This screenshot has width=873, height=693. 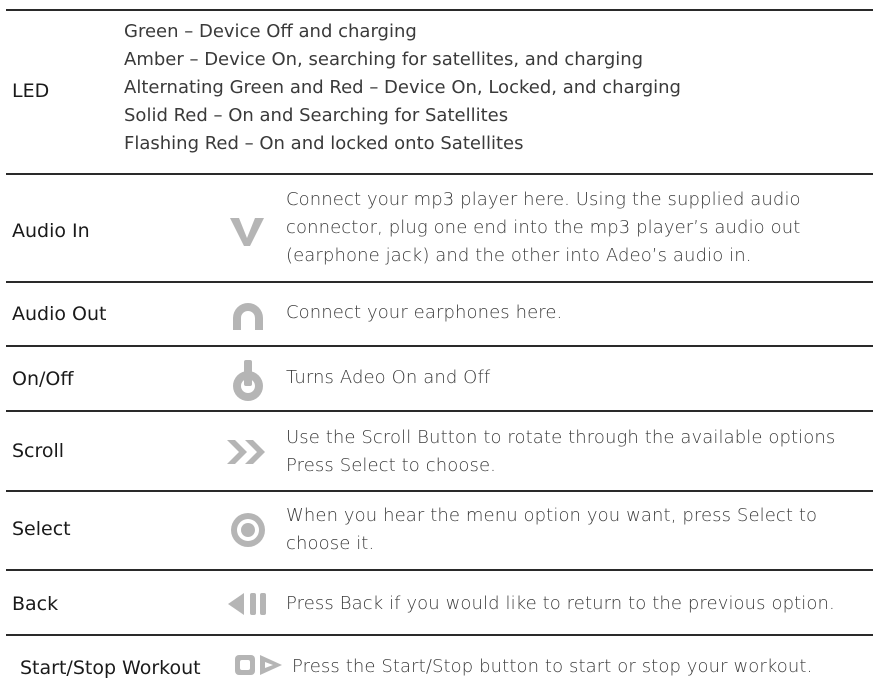 What do you see at coordinates (31, 91) in the screenshot?
I see `led-label: LED` at bounding box center [31, 91].